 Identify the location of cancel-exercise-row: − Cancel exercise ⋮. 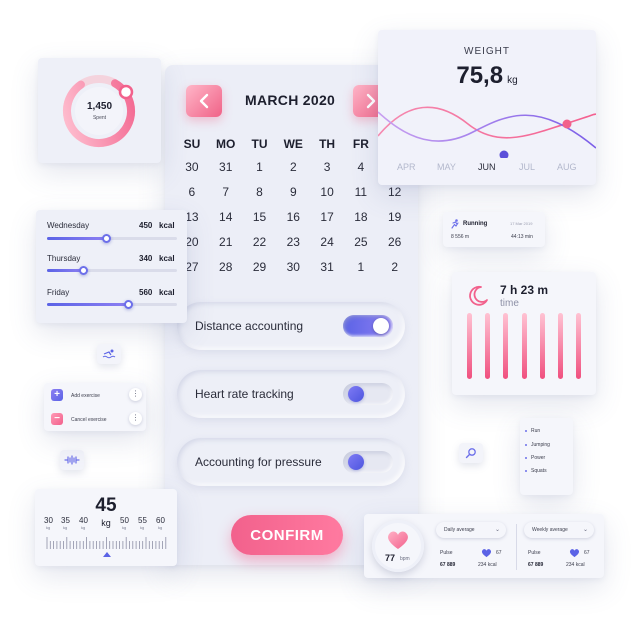
(95, 419).